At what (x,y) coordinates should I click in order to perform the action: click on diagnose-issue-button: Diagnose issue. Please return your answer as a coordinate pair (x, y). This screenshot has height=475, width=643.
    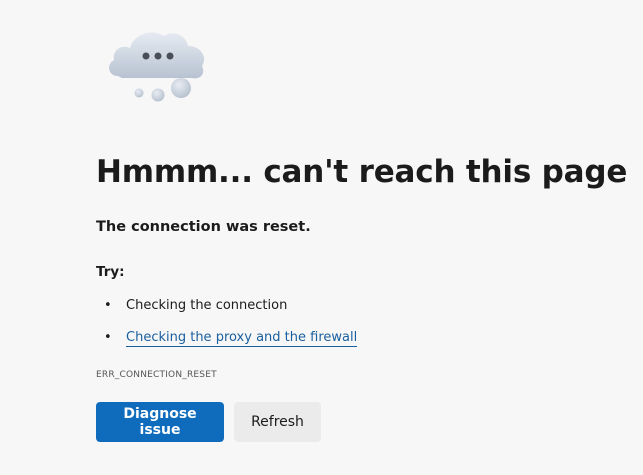
    Looking at the image, I should click on (160, 422).